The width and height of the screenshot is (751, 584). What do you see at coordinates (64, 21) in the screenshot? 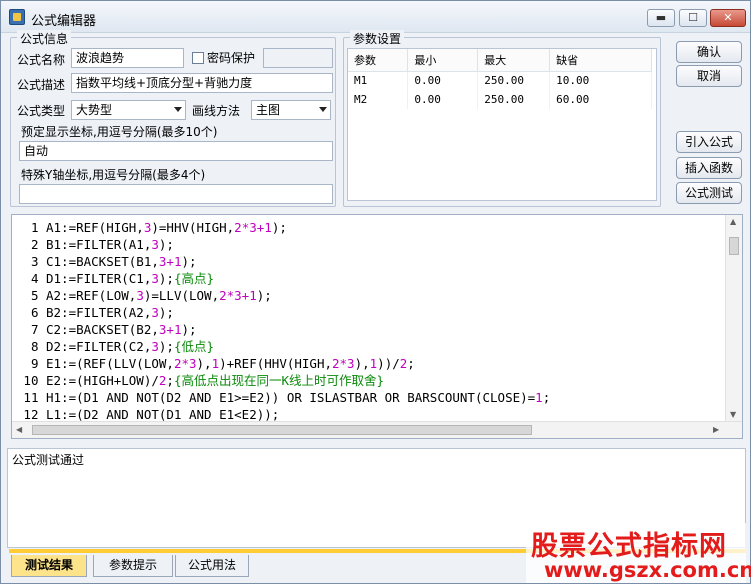
I see `window-title: 公式编辑器` at bounding box center [64, 21].